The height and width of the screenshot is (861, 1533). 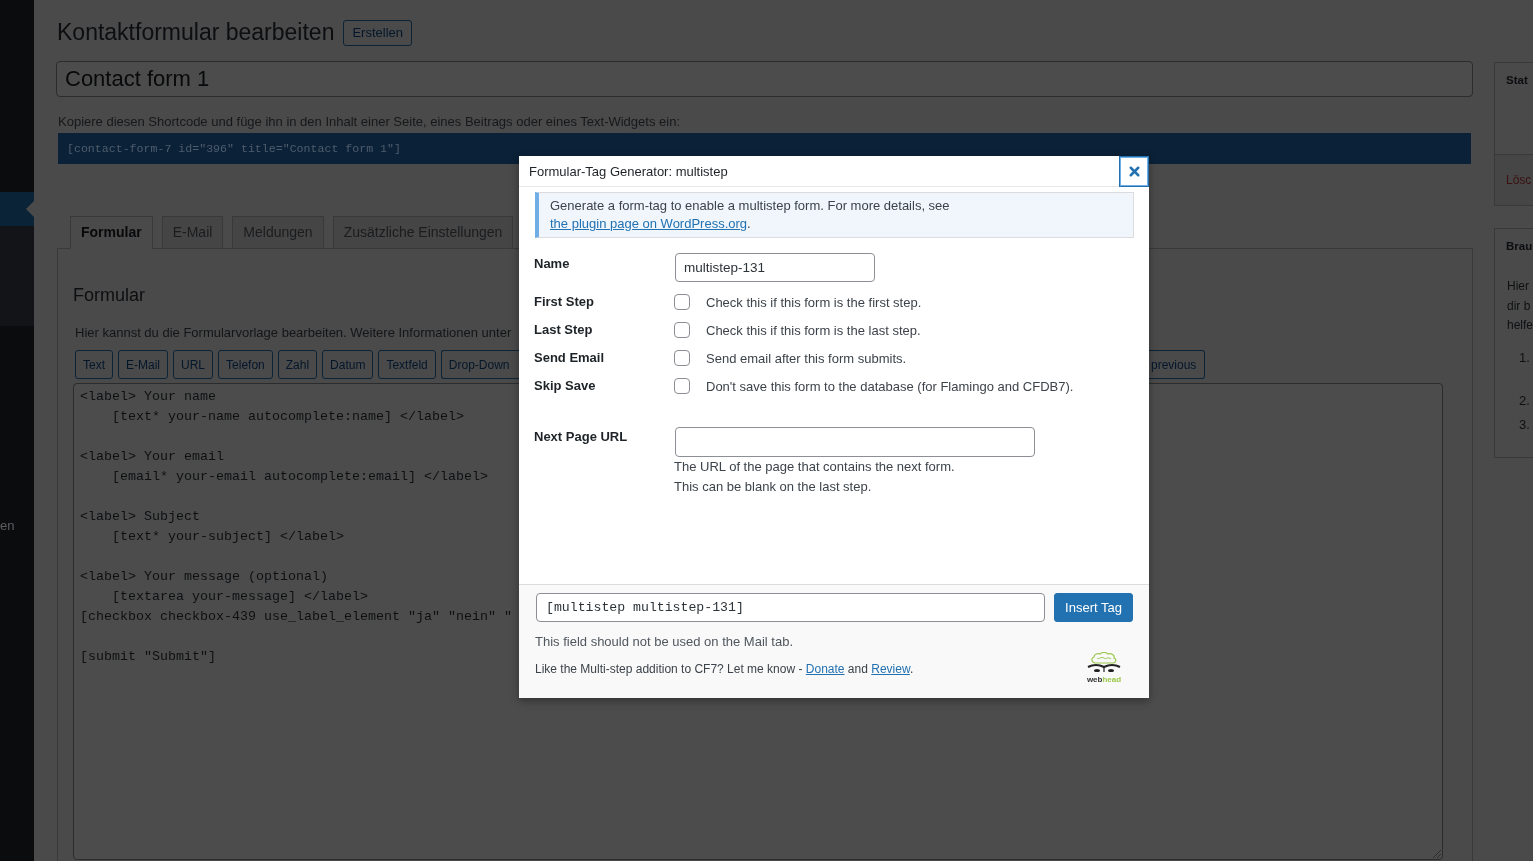 I want to click on tag-button: URL, so click(x=193, y=364).